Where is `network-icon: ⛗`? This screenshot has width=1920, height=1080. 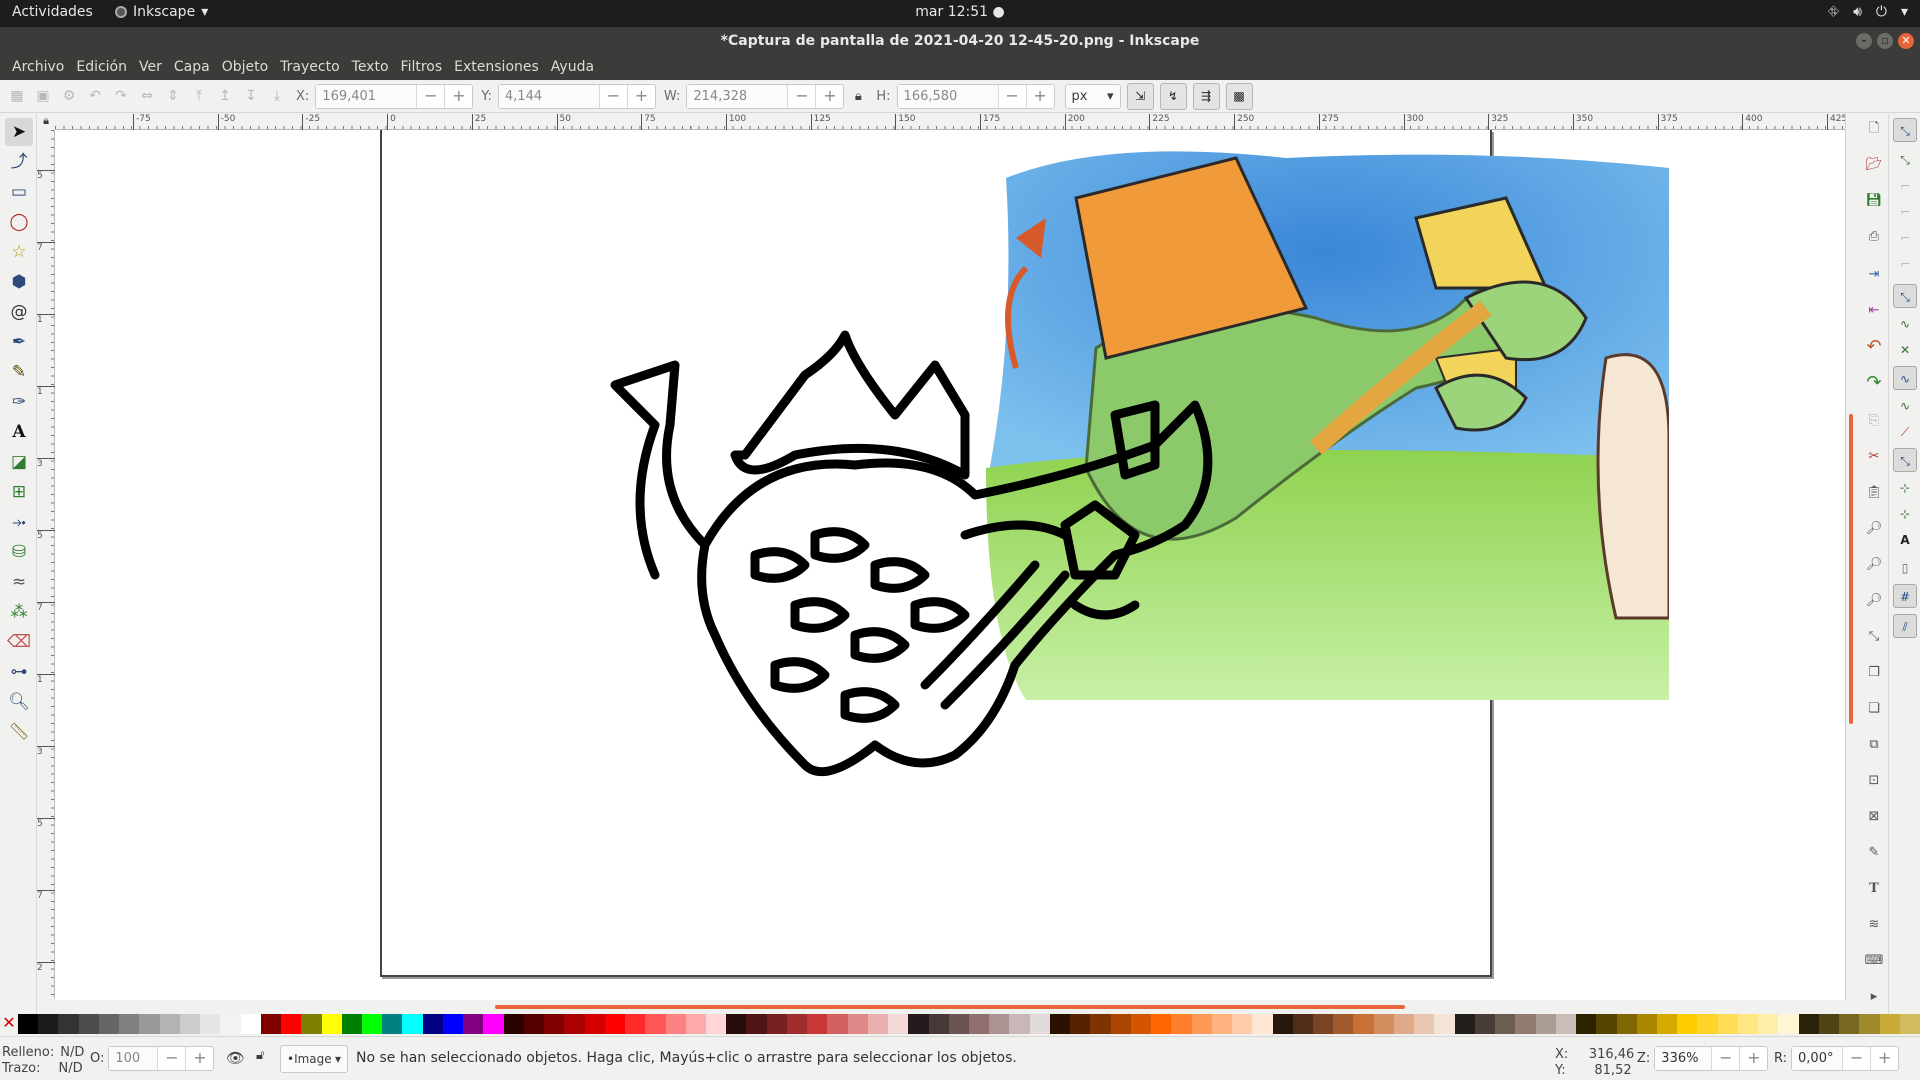 network-icon: ⛗ is located at coordinates (1833, 12).